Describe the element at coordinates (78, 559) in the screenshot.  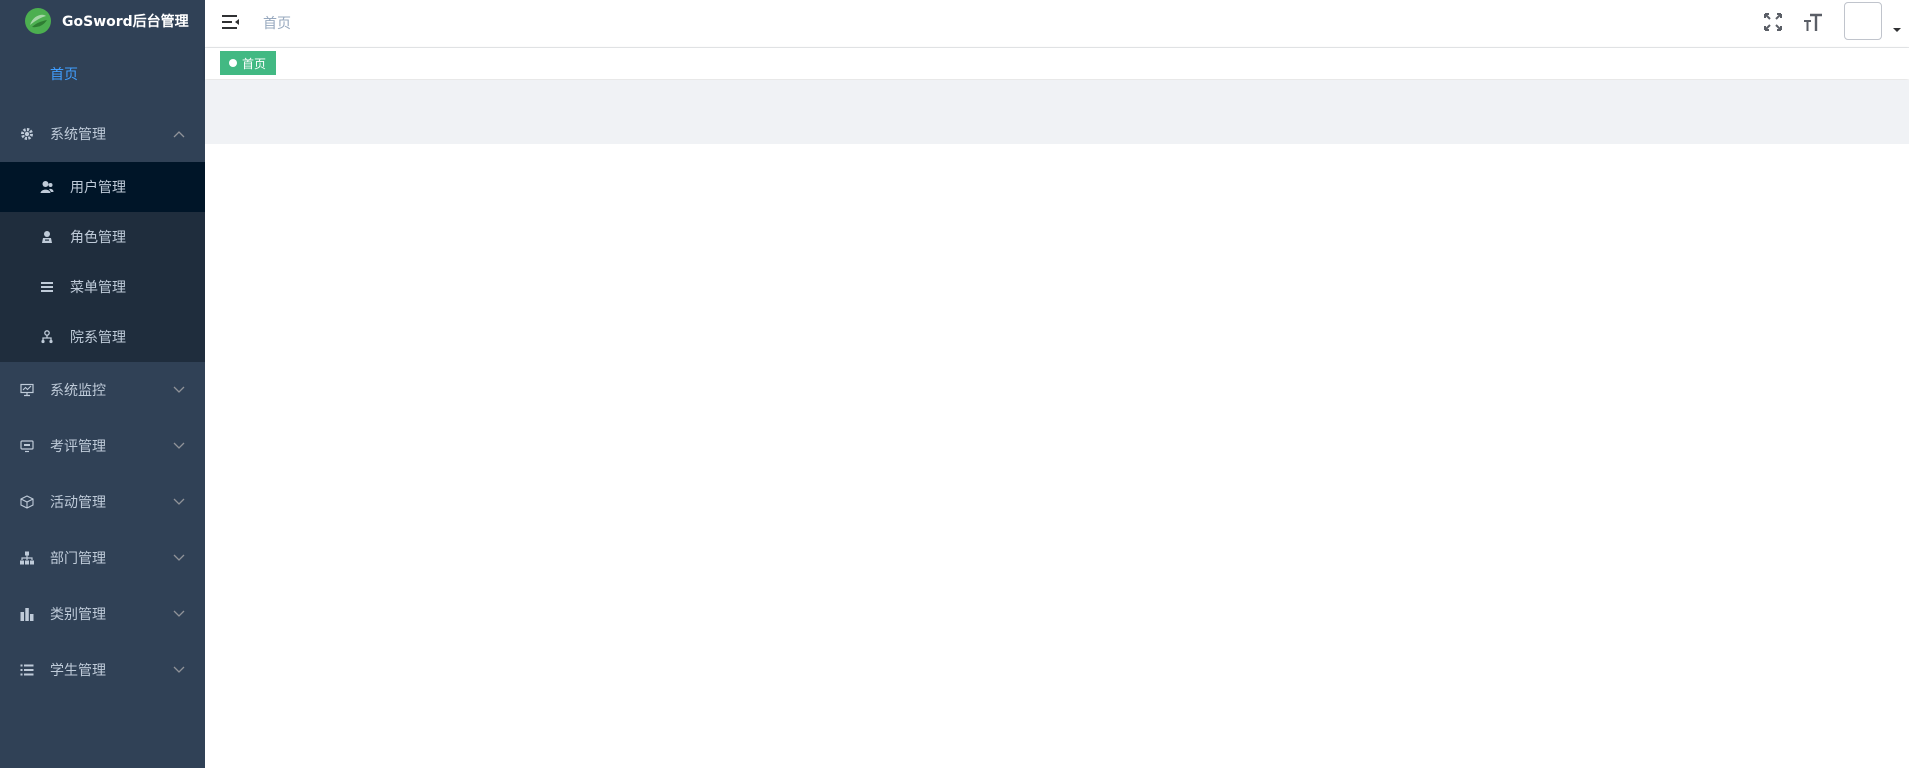
I see `sidebar-item-label: 部门管理` at that location.